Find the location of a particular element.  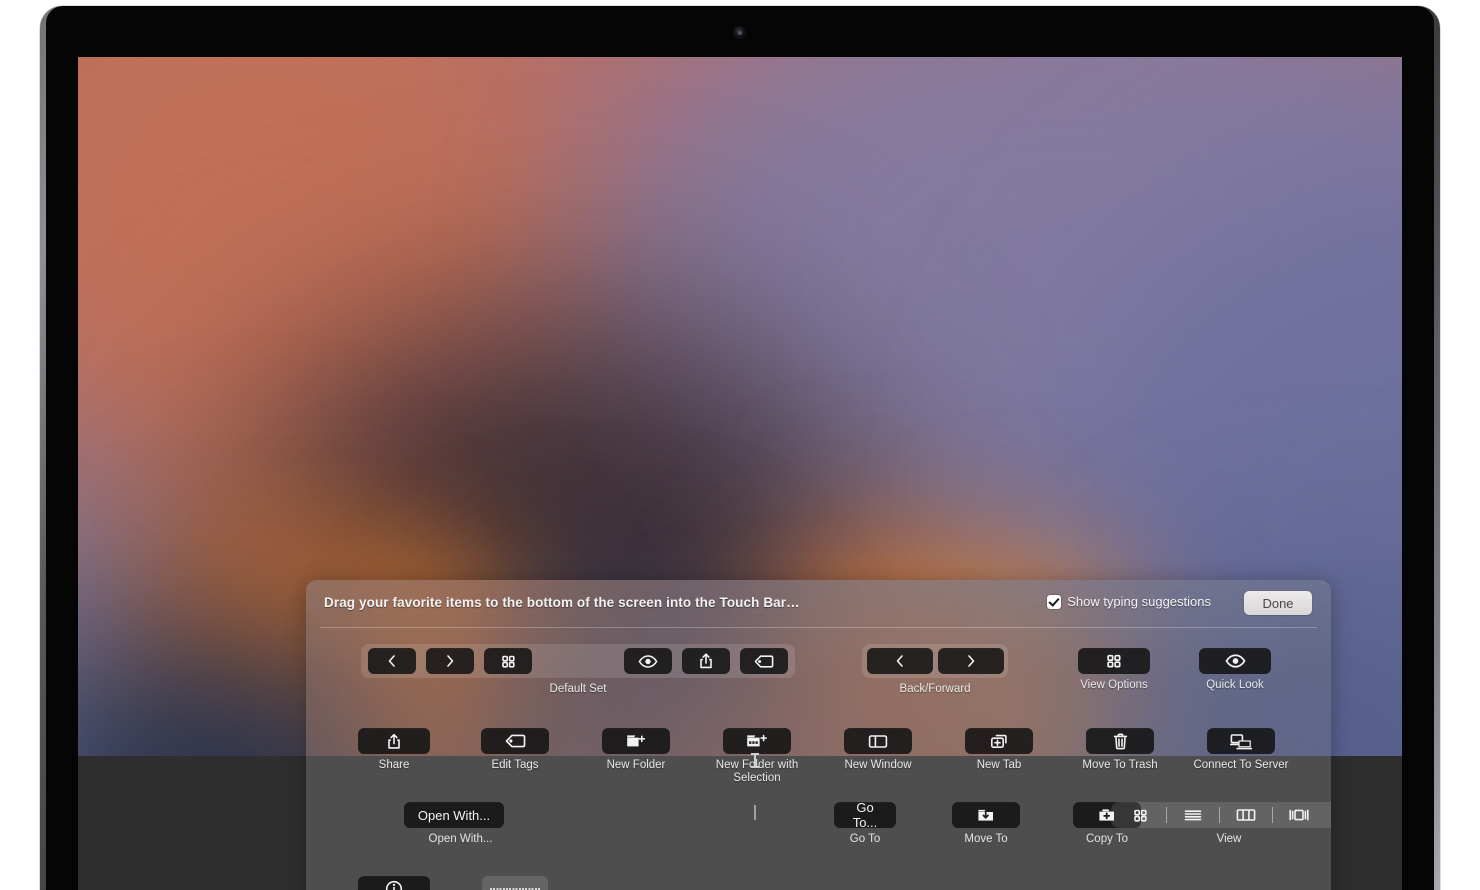

palette-item-share: Share is located at coordinates (394, 750).